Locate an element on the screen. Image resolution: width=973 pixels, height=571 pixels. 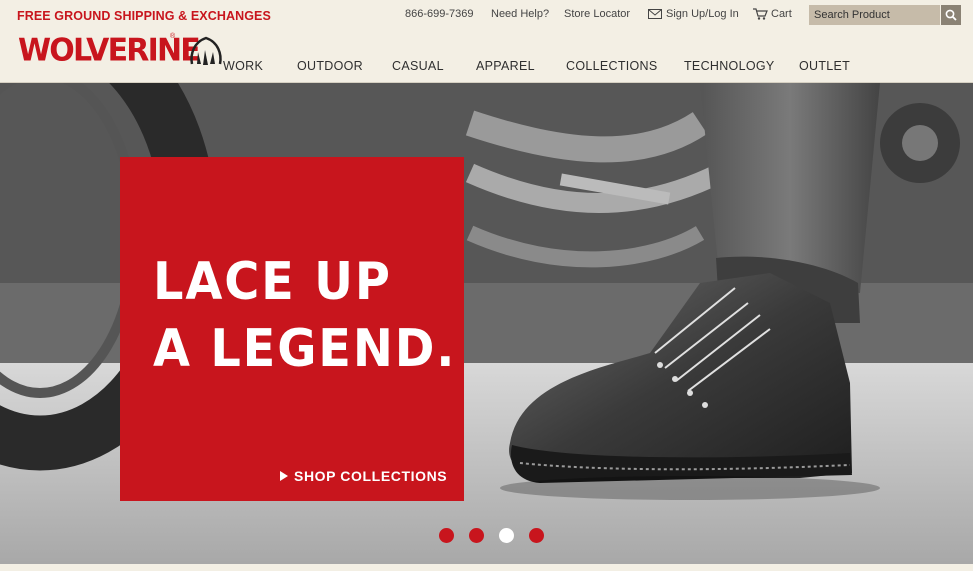
sign-in-link: Sign Up/Log In is located at coordinates (693, 14).